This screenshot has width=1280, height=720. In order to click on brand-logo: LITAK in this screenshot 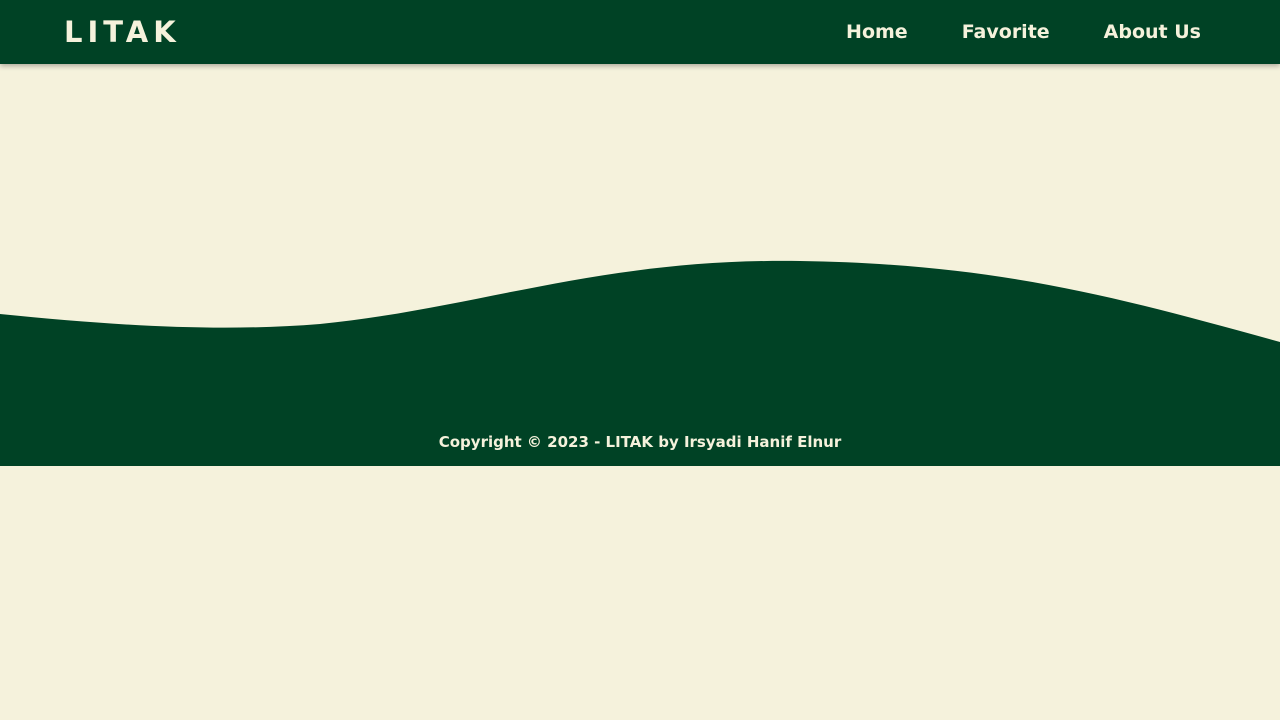, I will do `click(122, 32)`.